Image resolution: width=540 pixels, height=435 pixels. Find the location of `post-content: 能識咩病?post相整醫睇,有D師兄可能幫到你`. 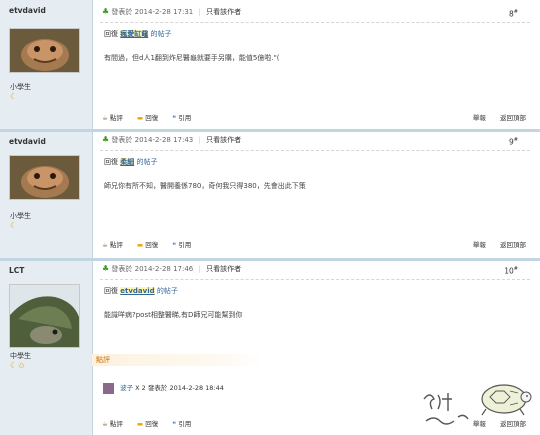

post-content: 能識咩病?post相整醫睇,有D師兄可能幫到你 is located at coordinates (173, 315).